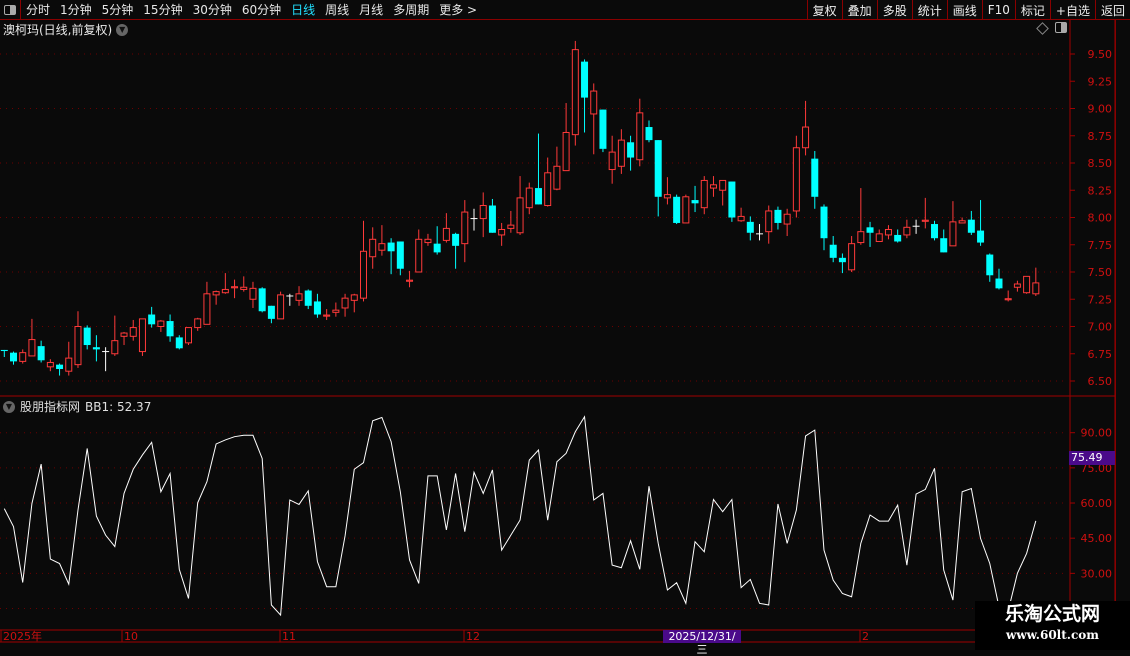 Image resolution: width=1130 pixels, height=656 pixels. Describe the element at coordinates (865, 636) in the screenshot. I see `date-label: 2` at that location.